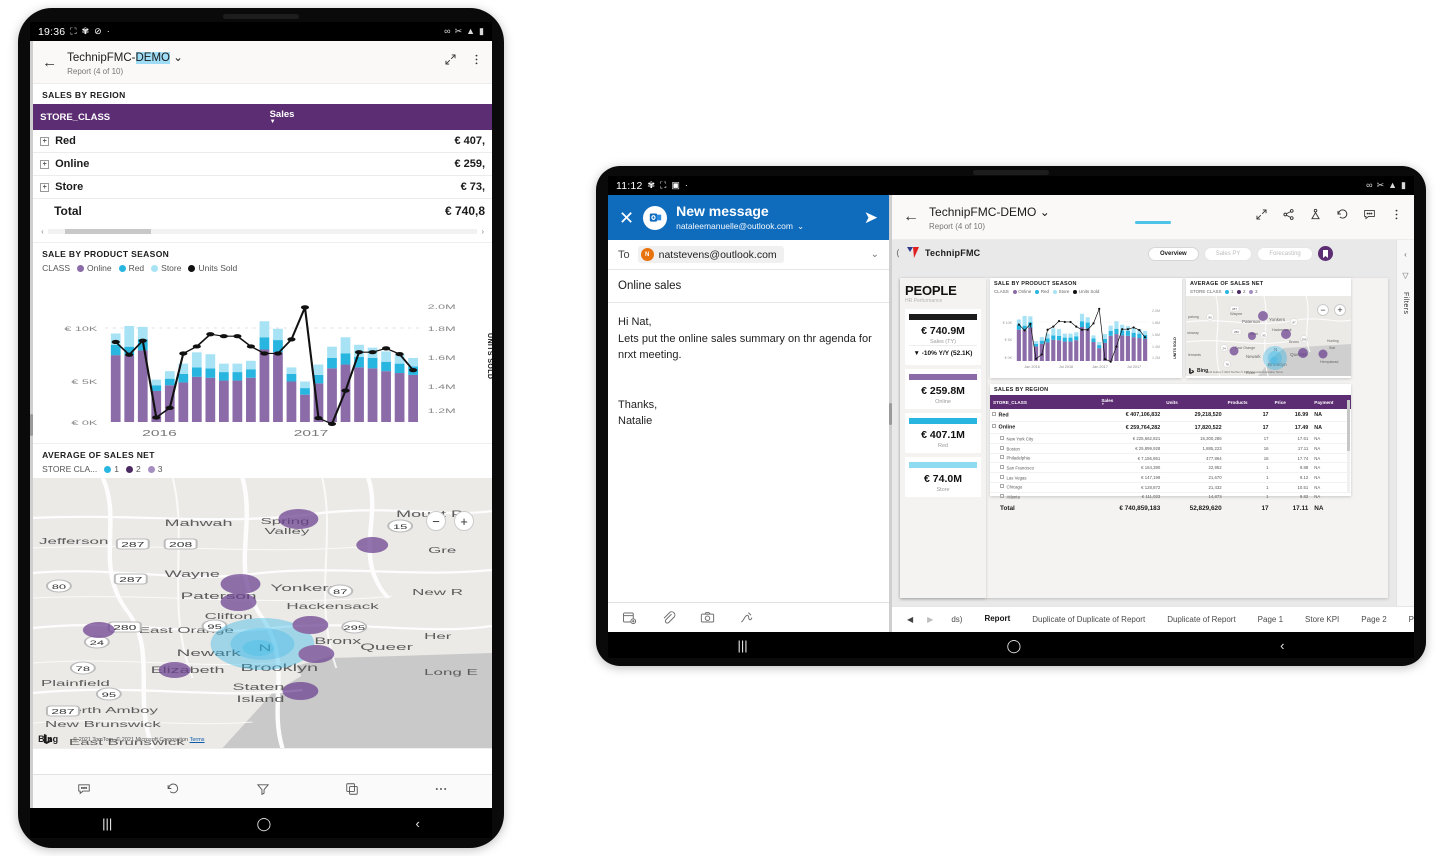  What do you see at coordinates (1373, 619) in the screenshot?
I see `page-tab-page-2: Page 2` at bounding box center [1373, 619].